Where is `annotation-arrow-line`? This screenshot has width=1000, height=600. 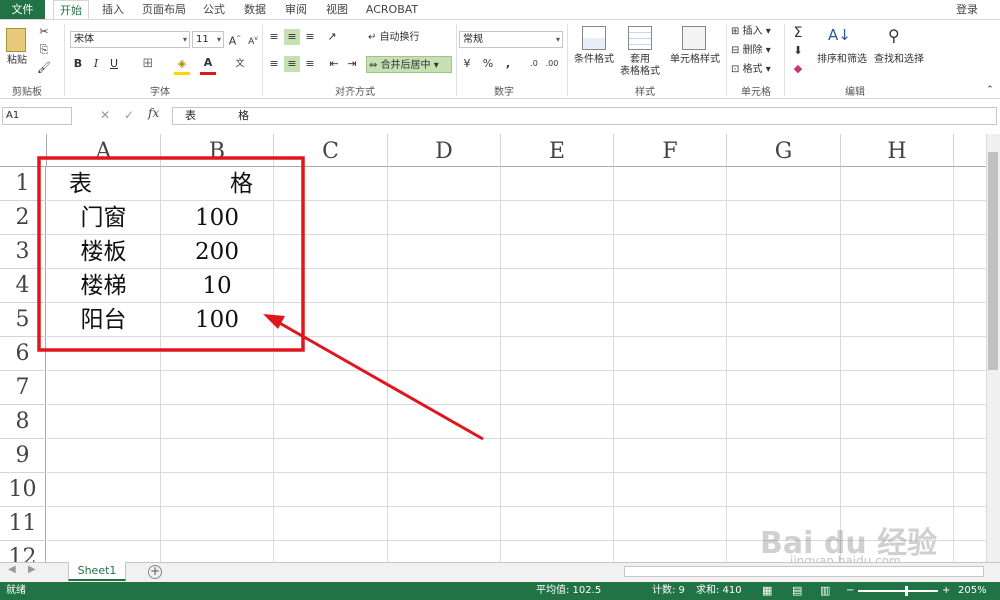 annotation-arrow-line is located at coordinates (379, 380).